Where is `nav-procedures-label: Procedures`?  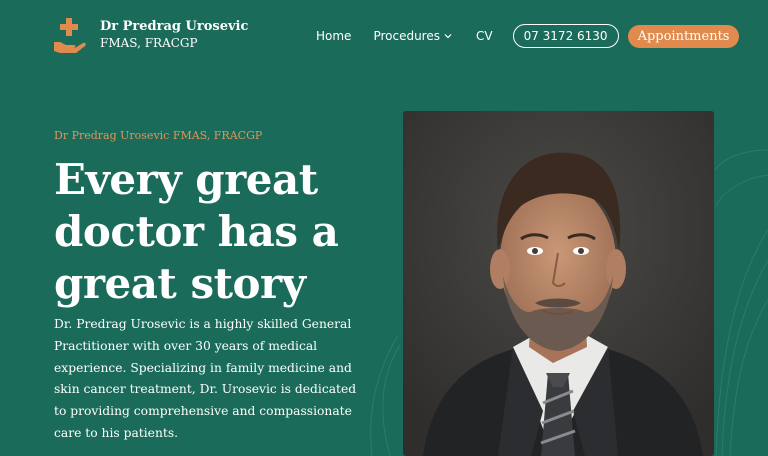 nav-procedures-label: Procedures is located at coordinates (406, 36).